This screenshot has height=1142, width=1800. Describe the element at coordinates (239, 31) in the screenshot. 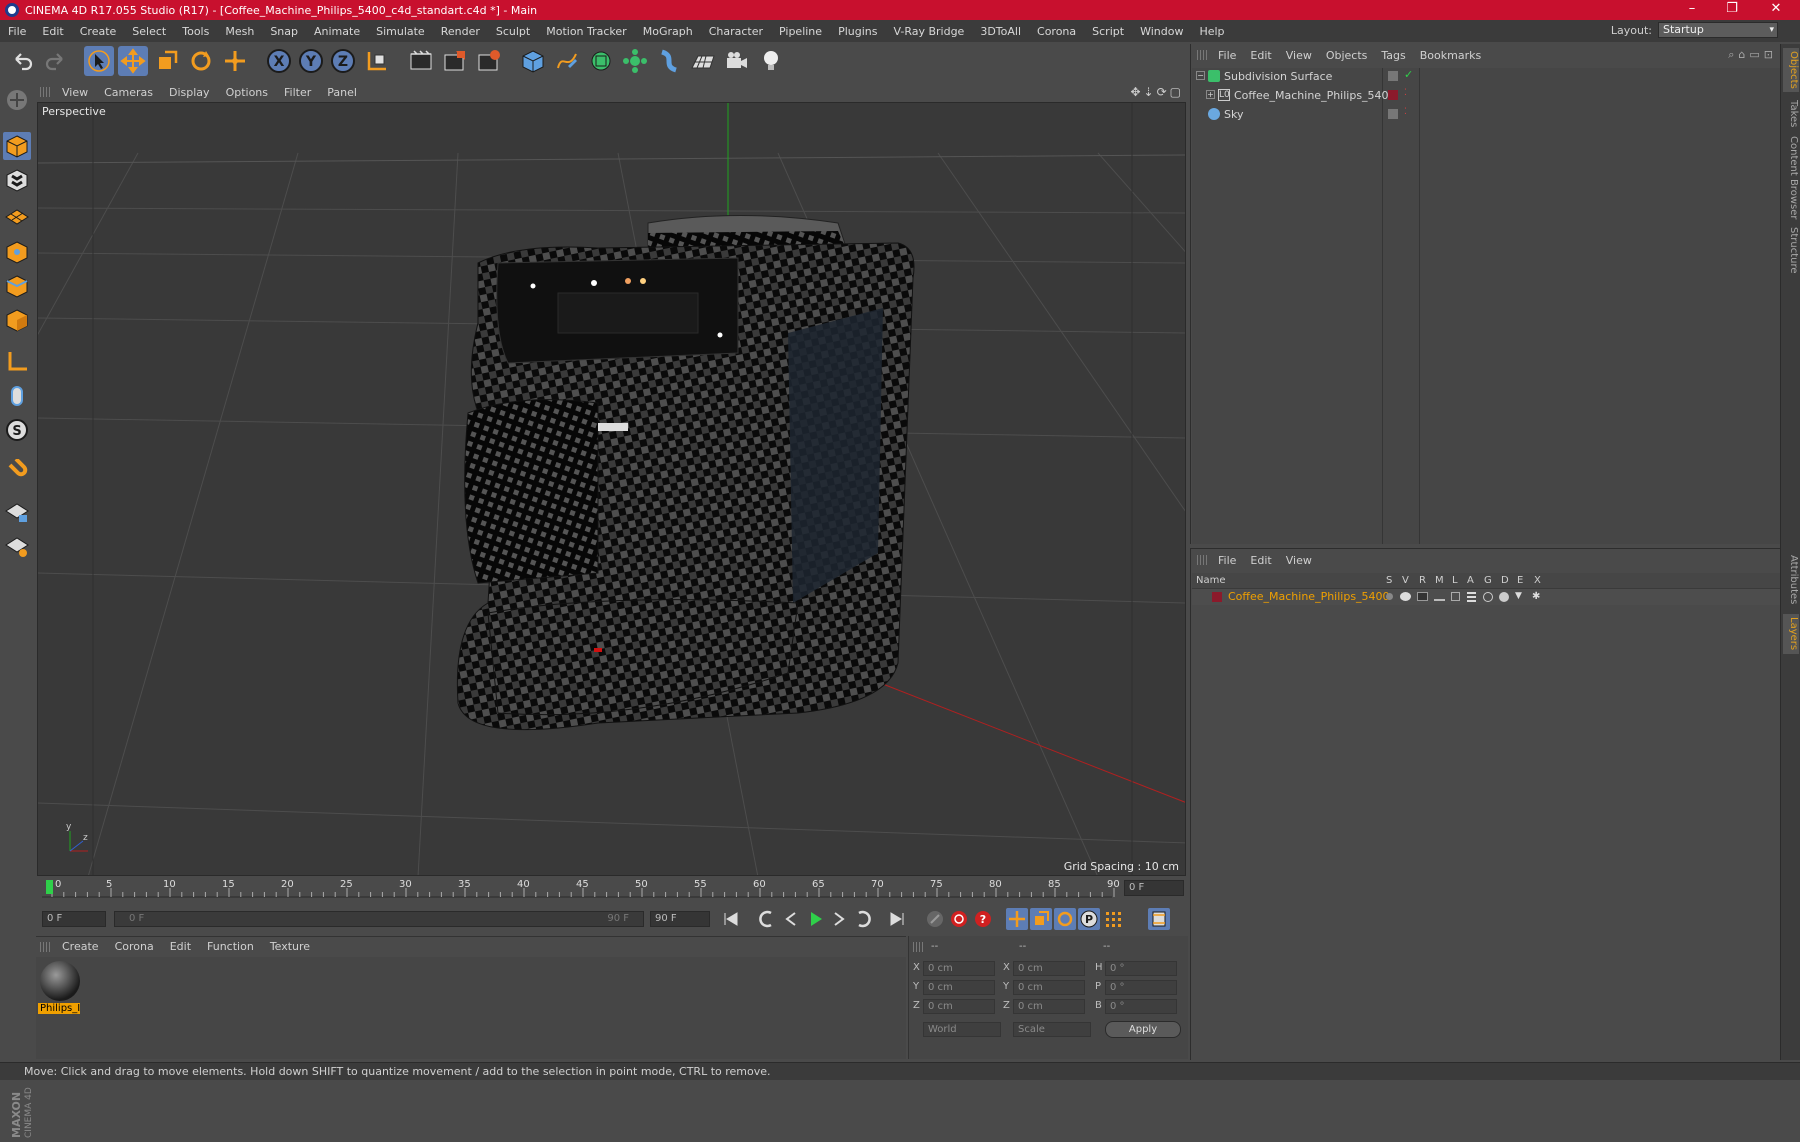

I see `menu-mesh: Mesh` at that location.